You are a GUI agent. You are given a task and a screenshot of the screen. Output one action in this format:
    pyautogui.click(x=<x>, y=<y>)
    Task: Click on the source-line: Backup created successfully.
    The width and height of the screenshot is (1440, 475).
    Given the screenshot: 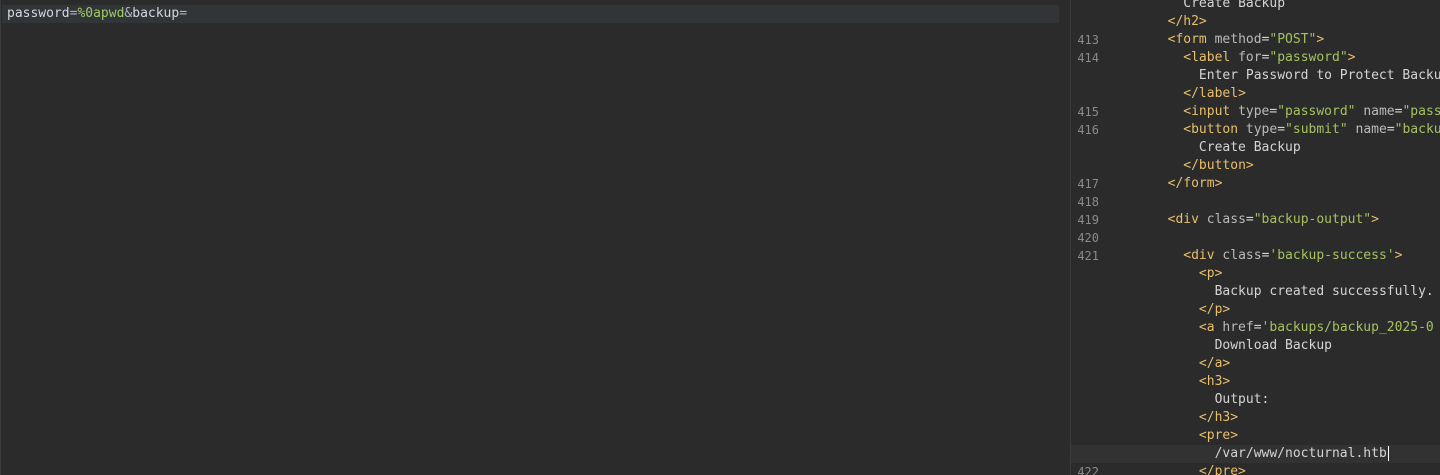 What is the action you would take?
    pyautogui.click(x=1255, y=292)
    